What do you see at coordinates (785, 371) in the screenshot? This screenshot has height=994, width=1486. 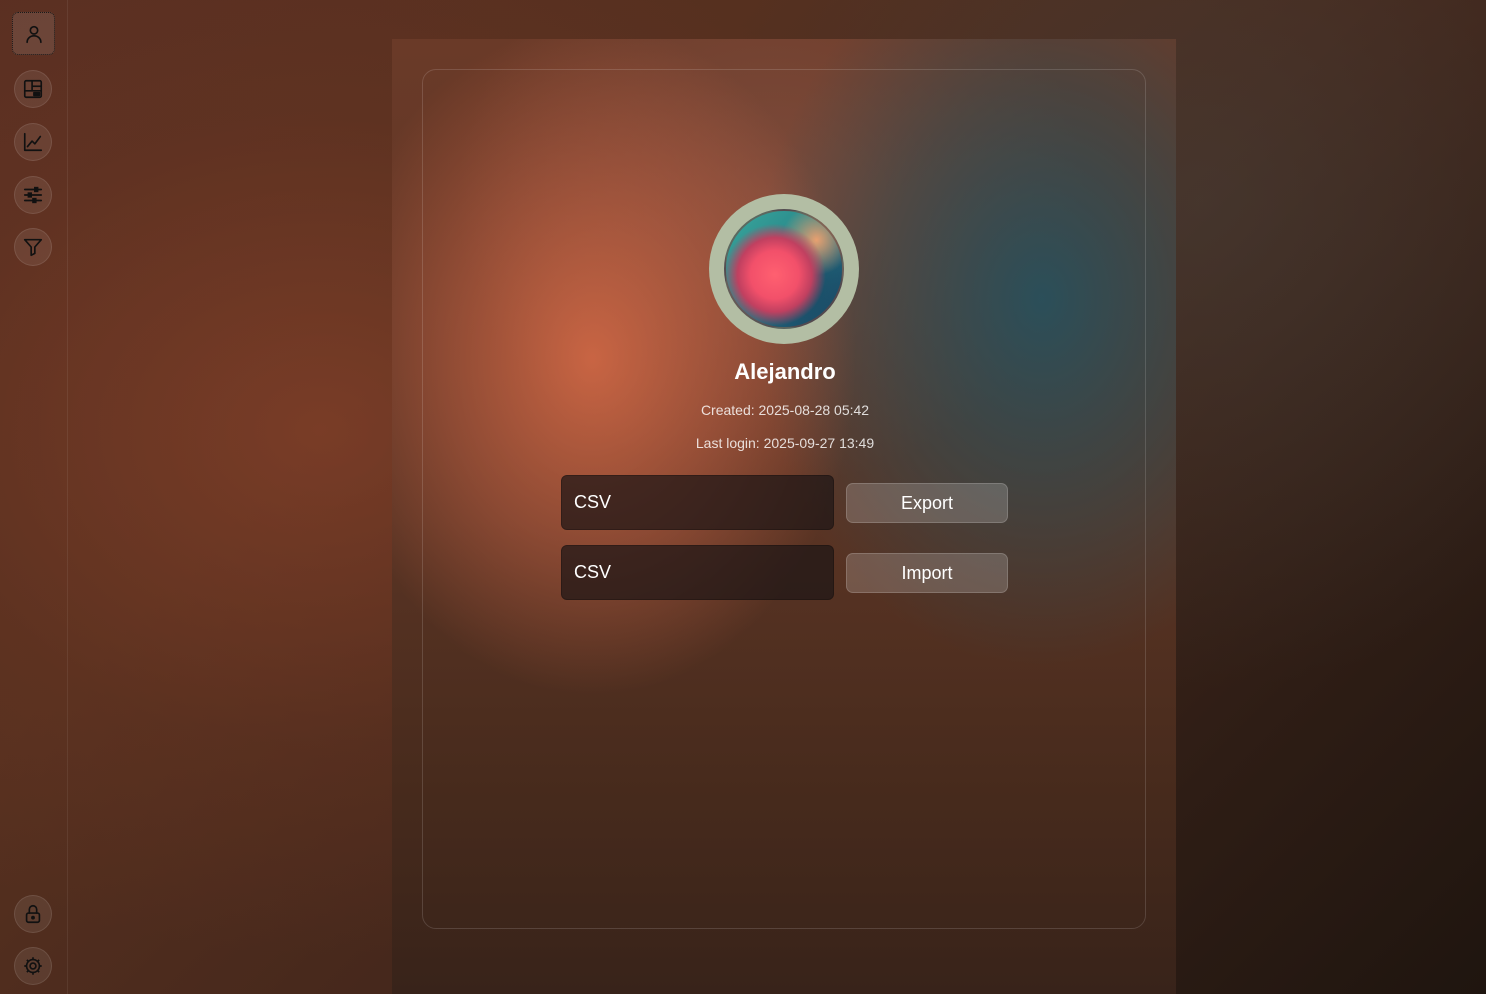 I see `profile-name: Alejandro` at bounding box center [785, 371].